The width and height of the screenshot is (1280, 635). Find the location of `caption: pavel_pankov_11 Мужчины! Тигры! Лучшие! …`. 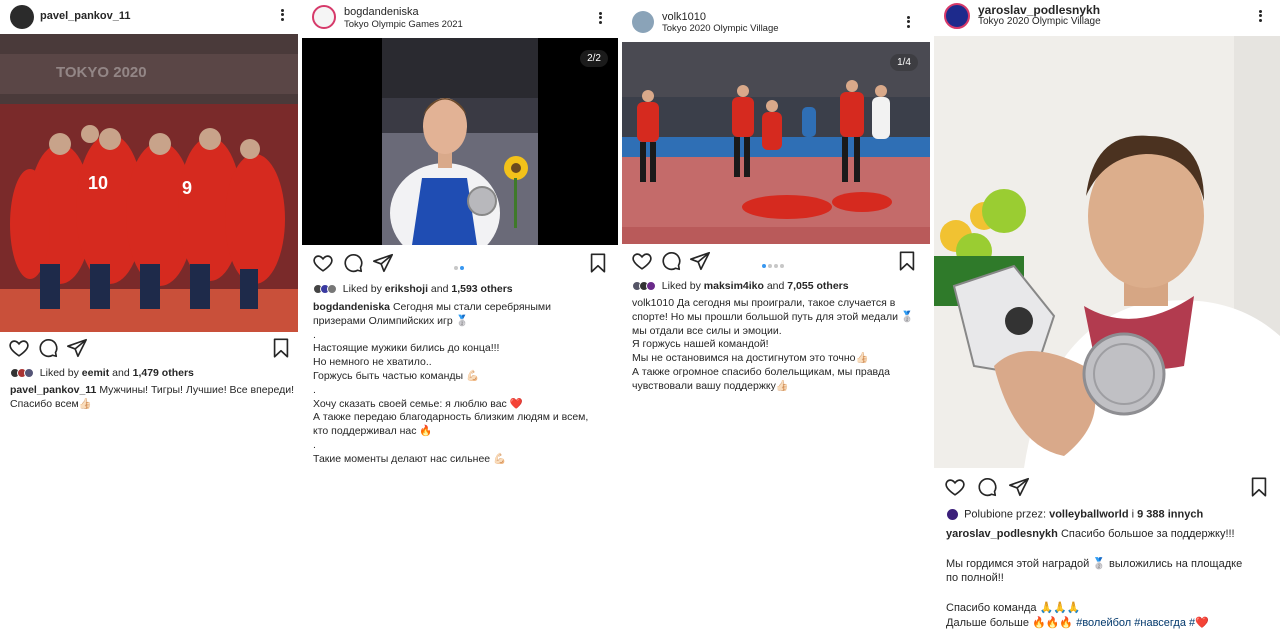

caption: pavel_pankov_11 Мужчины! Тигры! Лучшие! … is located at coordinates (152, 398).